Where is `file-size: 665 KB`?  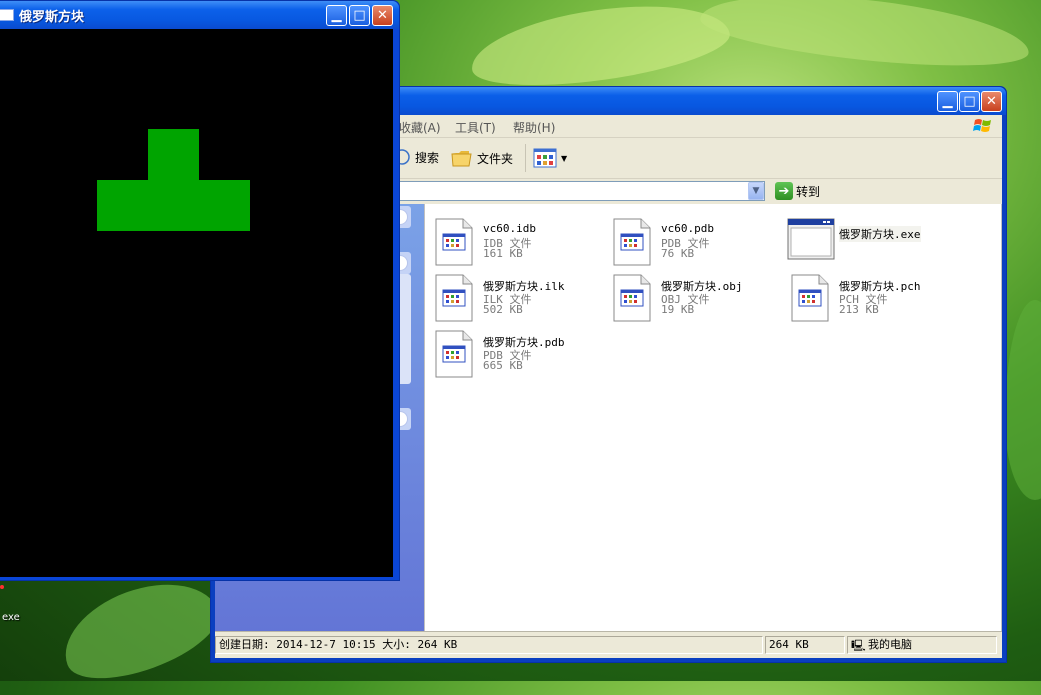 file-size: 665 KB is located at coordinates (503, 365).